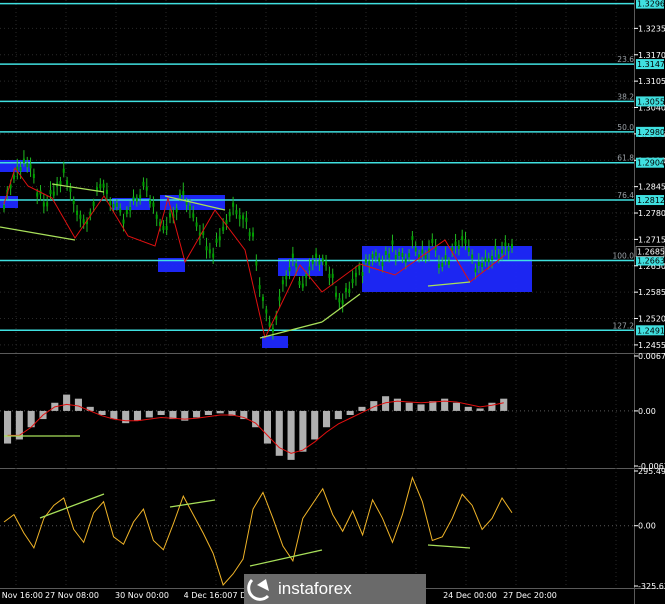  I want to click on price-tick-label: 1.2520, so click(651, 319).